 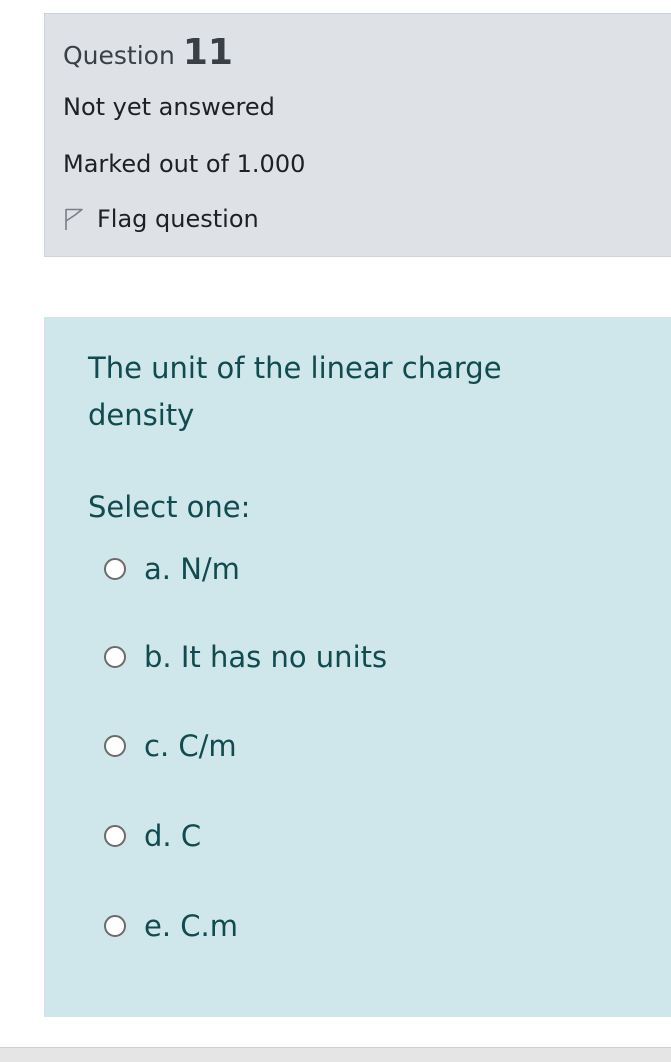 I want to click on flag-icon, so click(x=74, y=219).